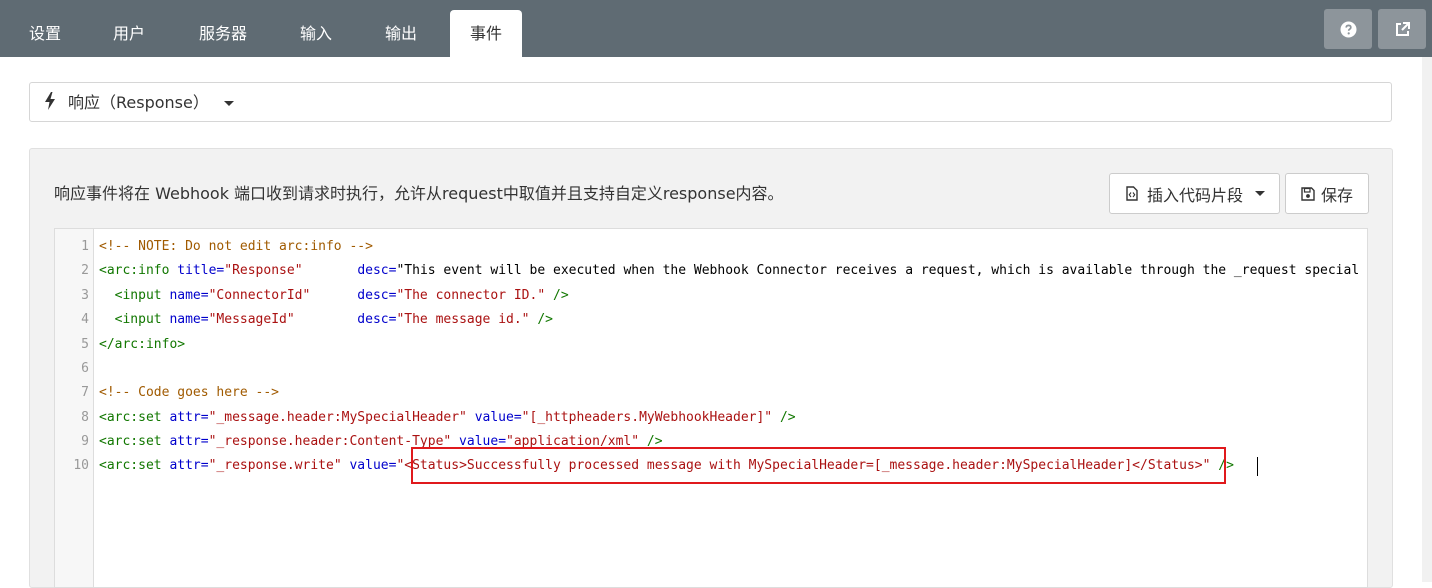 This screenshot has width=1432, height=588. Describe the element at coordinates (85, 270) in the screenshot. I see `line-number: 2` at that location.